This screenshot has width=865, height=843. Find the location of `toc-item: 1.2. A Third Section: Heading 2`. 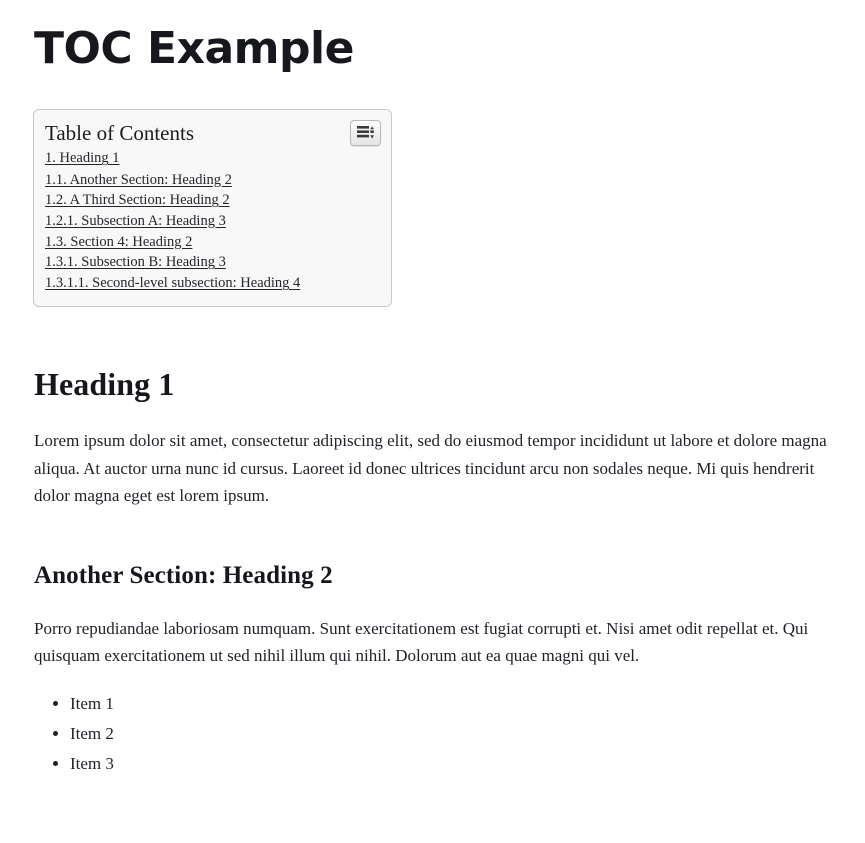

toc-item: 1.2. A Third Section: Heading 2 is located at coordinates (212, 200).